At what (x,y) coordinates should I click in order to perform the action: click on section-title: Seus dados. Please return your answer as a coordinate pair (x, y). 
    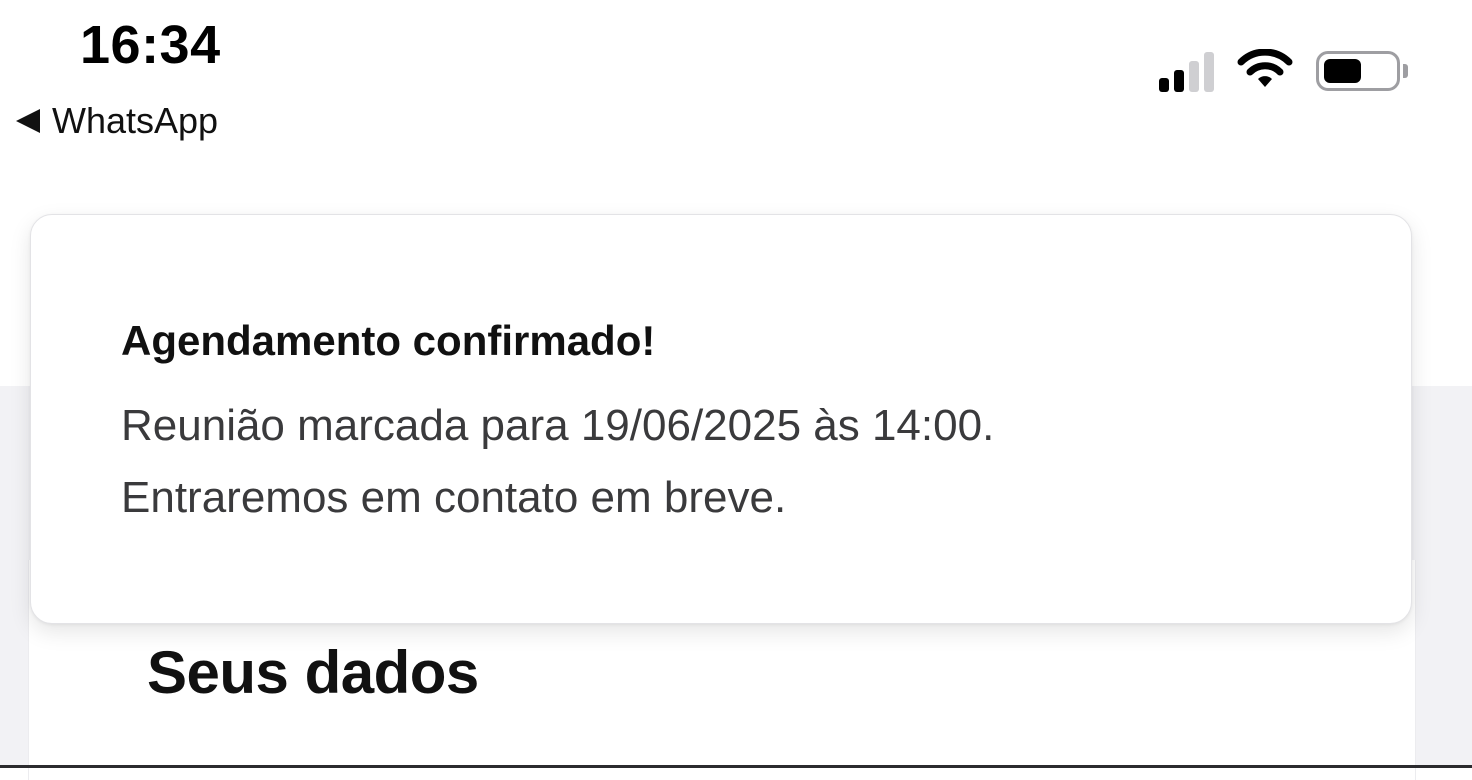
    Looking at the image, I should click on (313, 672).